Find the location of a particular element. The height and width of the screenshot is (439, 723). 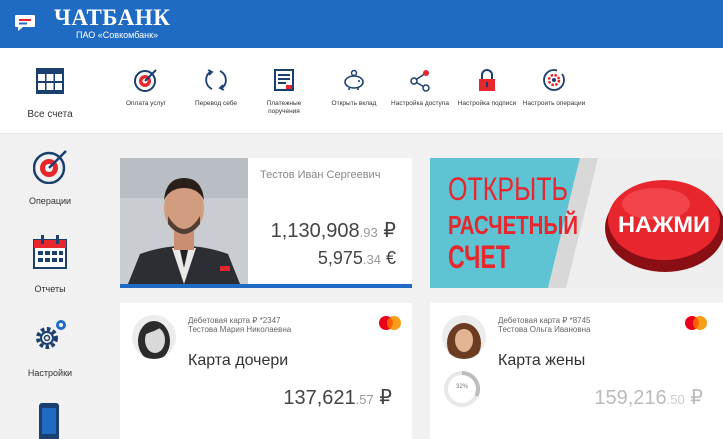

toolbar-payment-orders: Платежные поручения is located at coordinates (284, 91).